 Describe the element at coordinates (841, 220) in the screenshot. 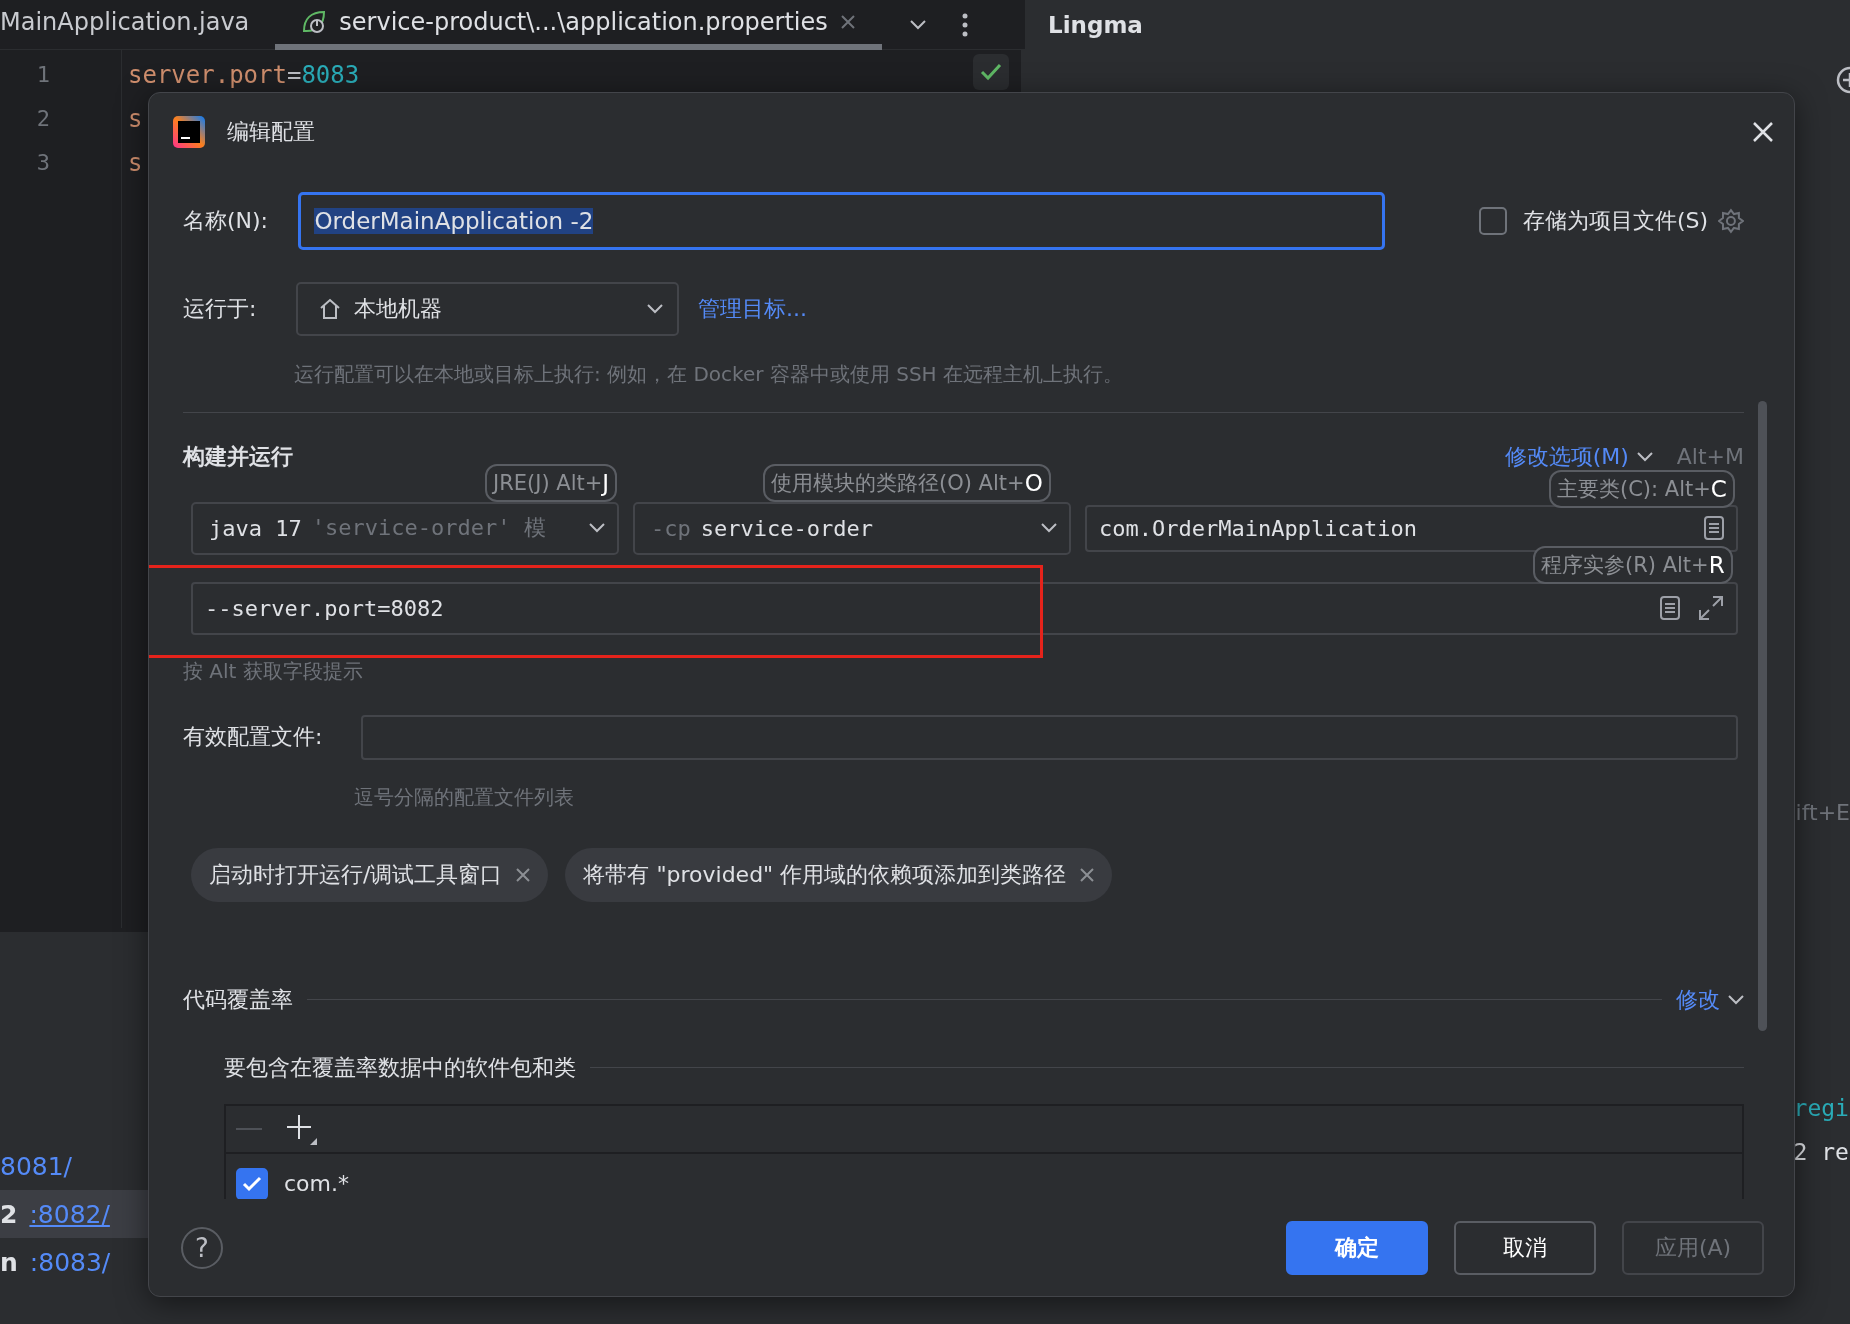

I see `name-field: OrderMainApplication -2` at that location.